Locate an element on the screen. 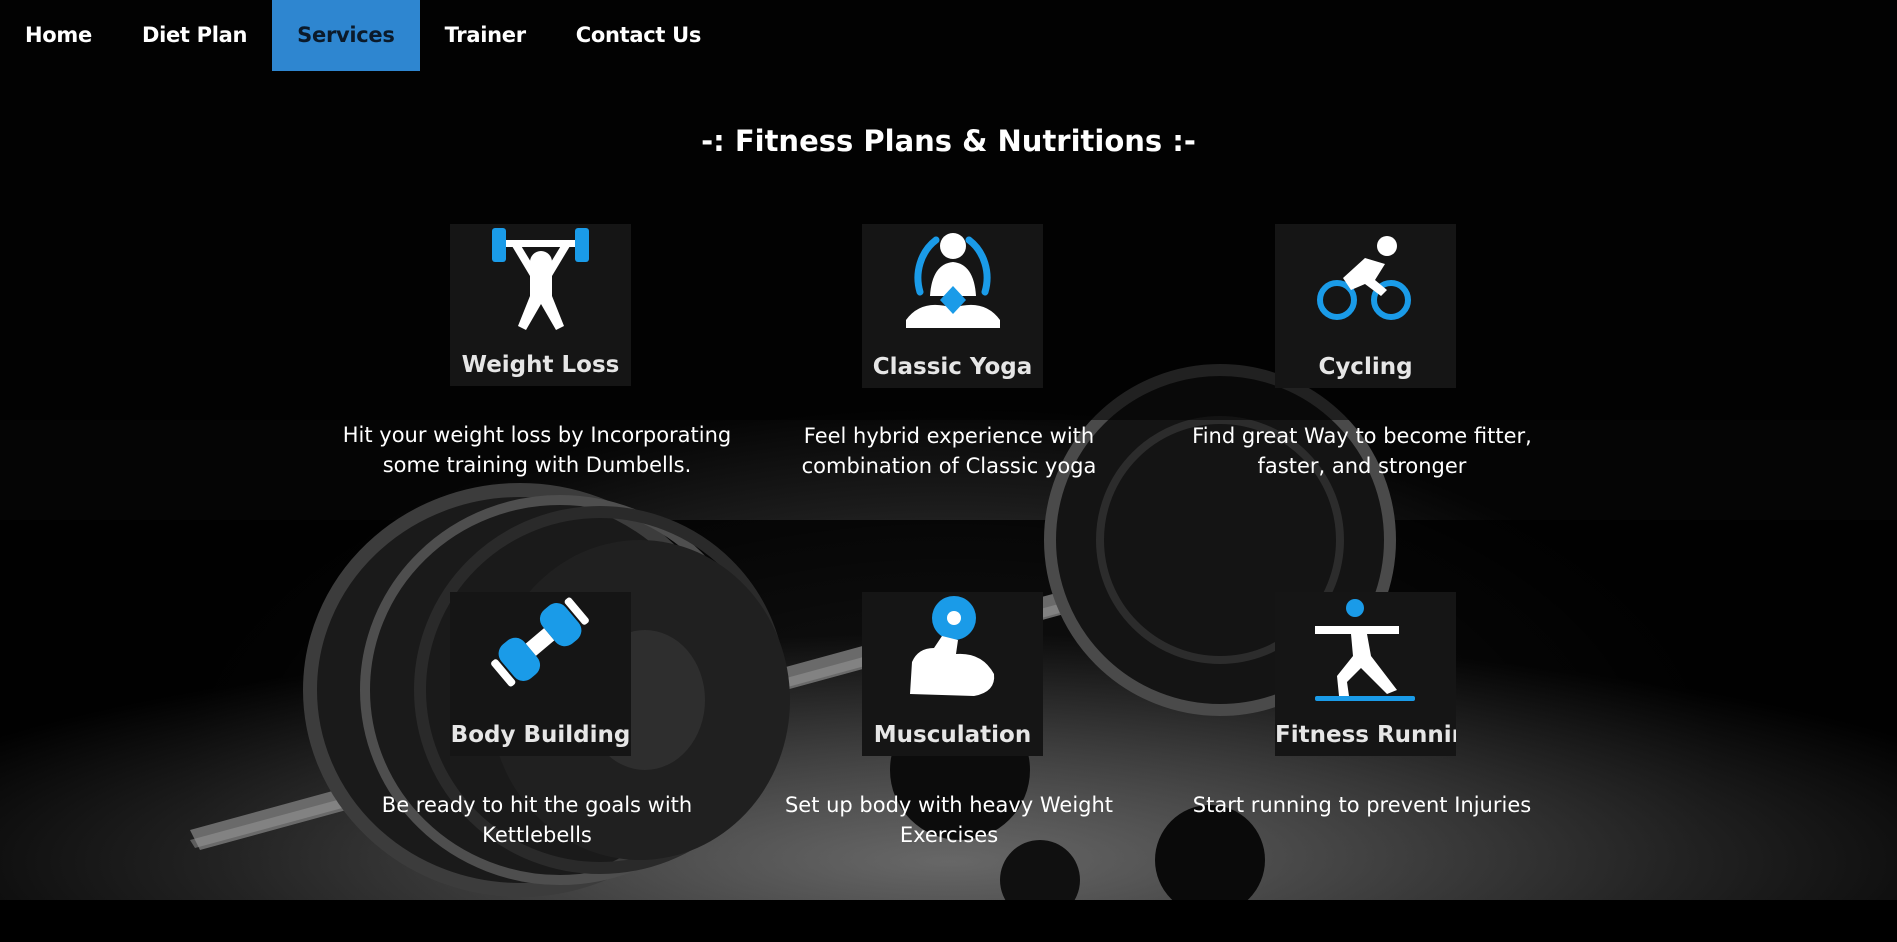  classic-yoga-tile: Classic Yoga is located at coordinates (952, 306).